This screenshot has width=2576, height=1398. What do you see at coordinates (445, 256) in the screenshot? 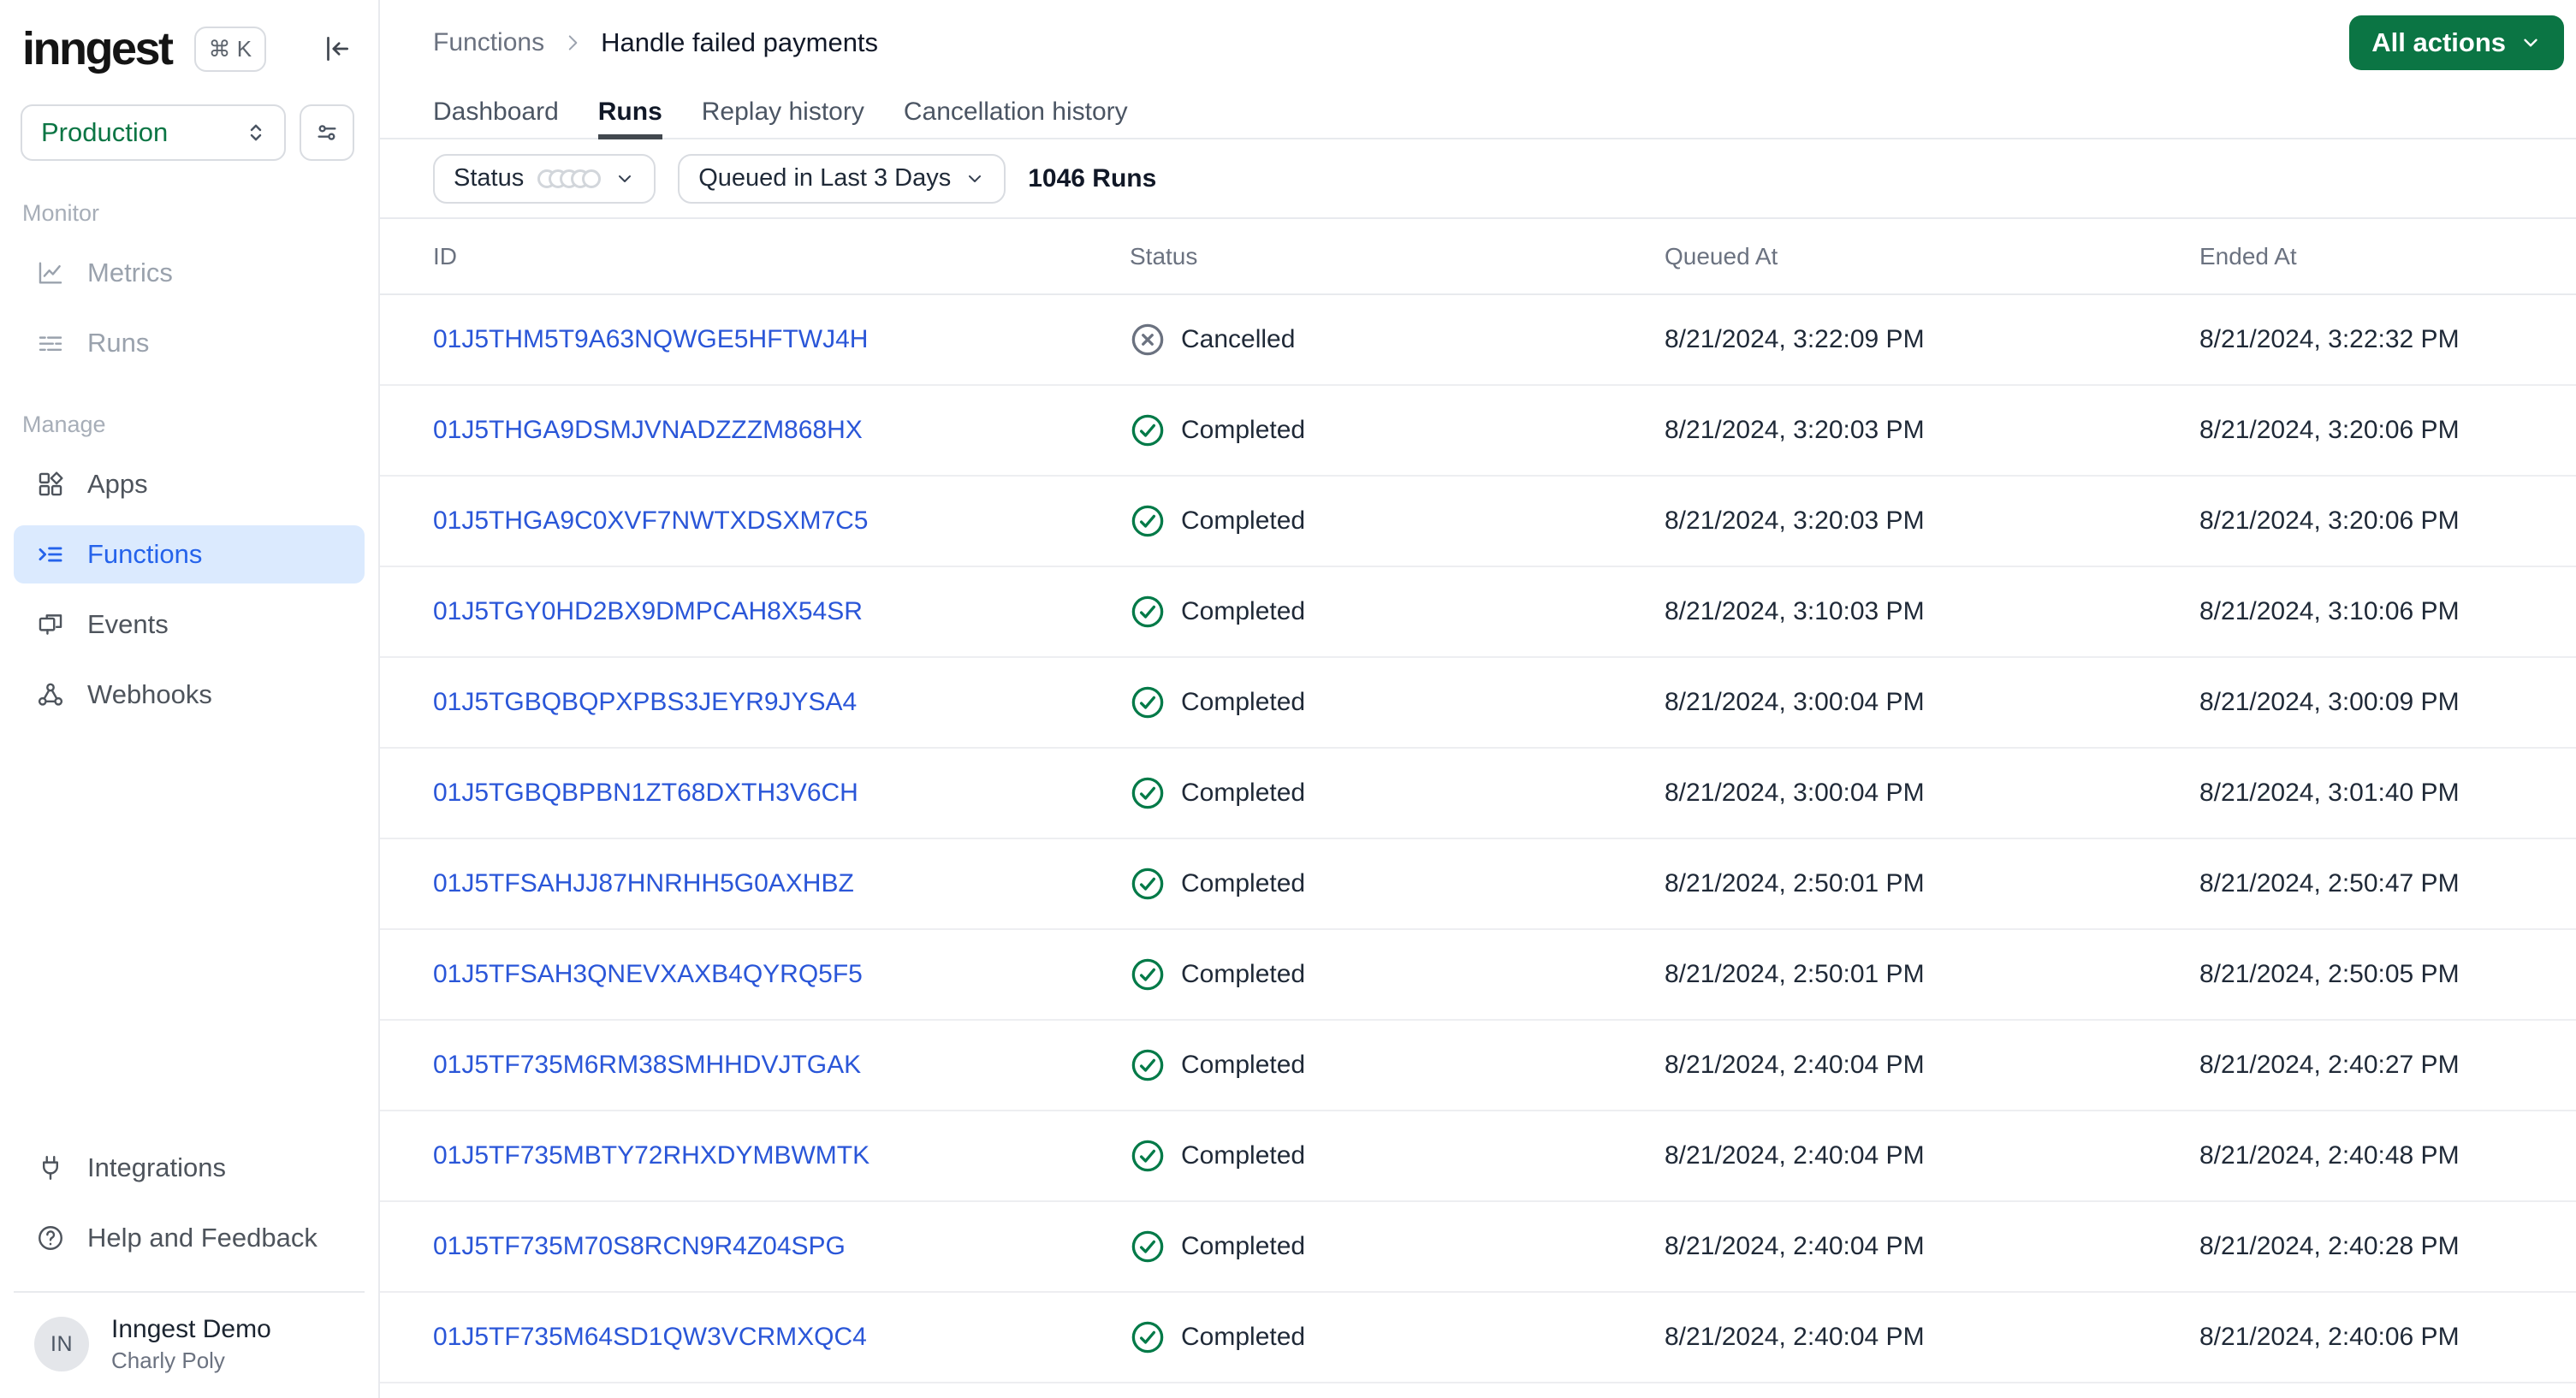
I see `column-header-id: ID` at bounding box center [445, 256].